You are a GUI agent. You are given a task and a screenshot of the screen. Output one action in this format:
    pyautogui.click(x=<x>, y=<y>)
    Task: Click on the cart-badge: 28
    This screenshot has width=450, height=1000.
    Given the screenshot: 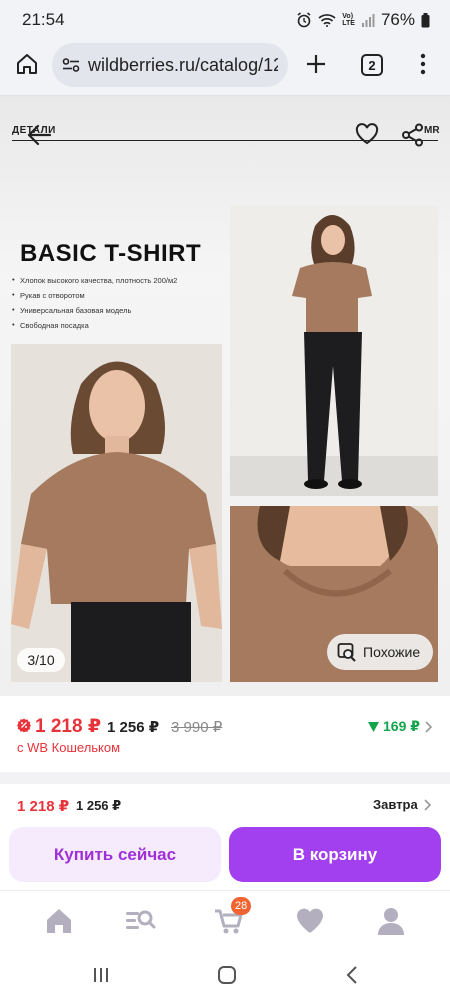 What is the action you would take?
    pyautogui.click(x=241, y=906)
    